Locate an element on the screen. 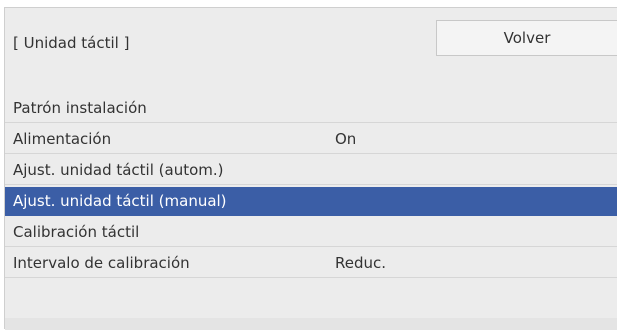 This screenshot has height=330, width=617. menu-item-label: Ajust. unidad táctil (autom.) is located at coordinates (118, 170).